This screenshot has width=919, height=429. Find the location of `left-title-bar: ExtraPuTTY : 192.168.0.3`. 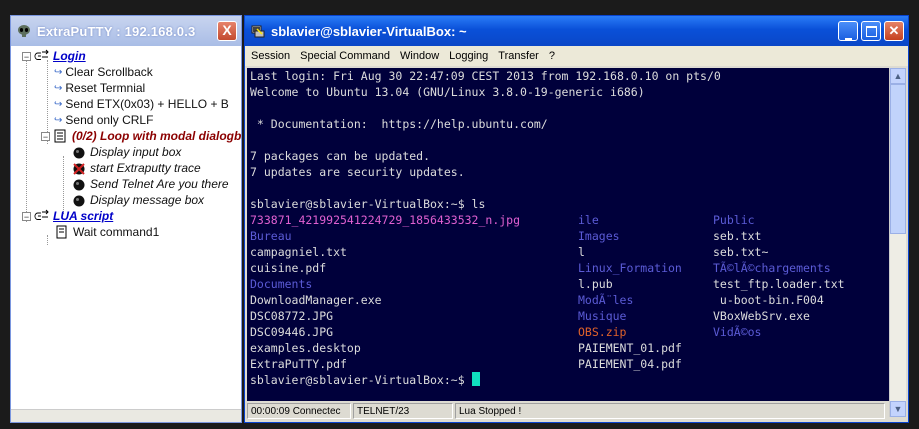

left-title-bar: ExtraPuTTY : 192.168.0.3 is located at coordinates (126, 31).